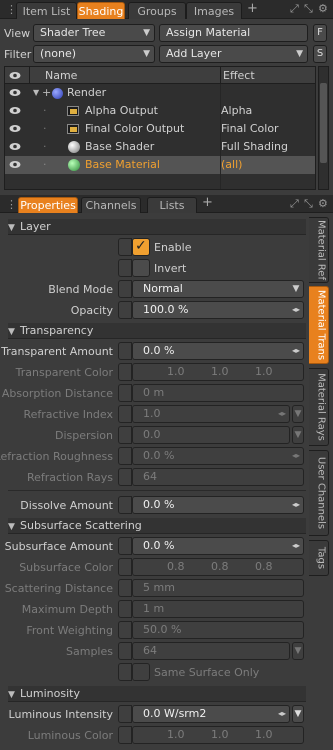 Image resolution: width=333 pixels, height=750 pixels. Describe the element at coordinates (298, 414) in the screenshot. I see `refractive-index-preset-button: ▼` at that location.